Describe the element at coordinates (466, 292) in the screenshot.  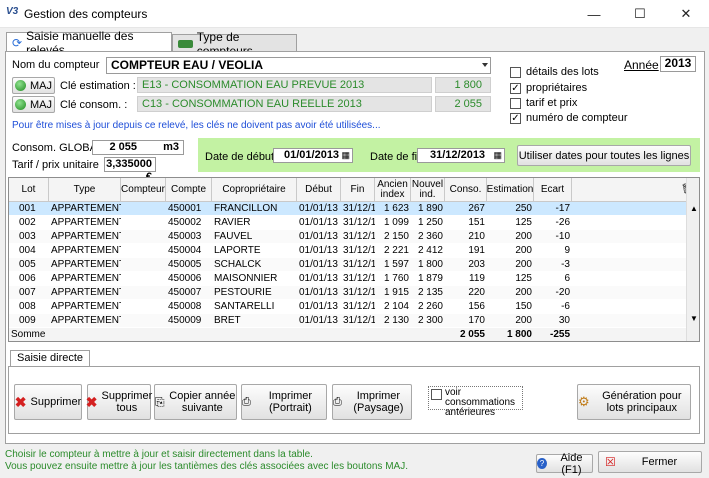
I see `table-cell: 220` at that location.